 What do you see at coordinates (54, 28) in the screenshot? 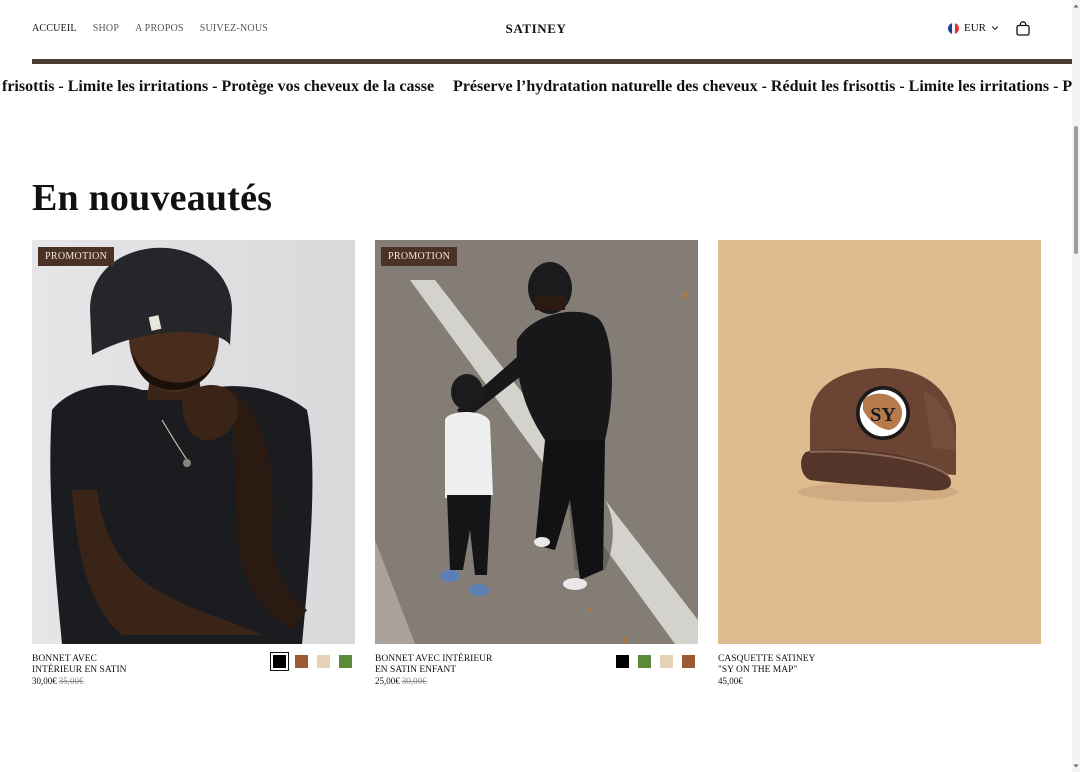
I see `nav-accueil: ACCUEIL` at bounding box center [54, 28].